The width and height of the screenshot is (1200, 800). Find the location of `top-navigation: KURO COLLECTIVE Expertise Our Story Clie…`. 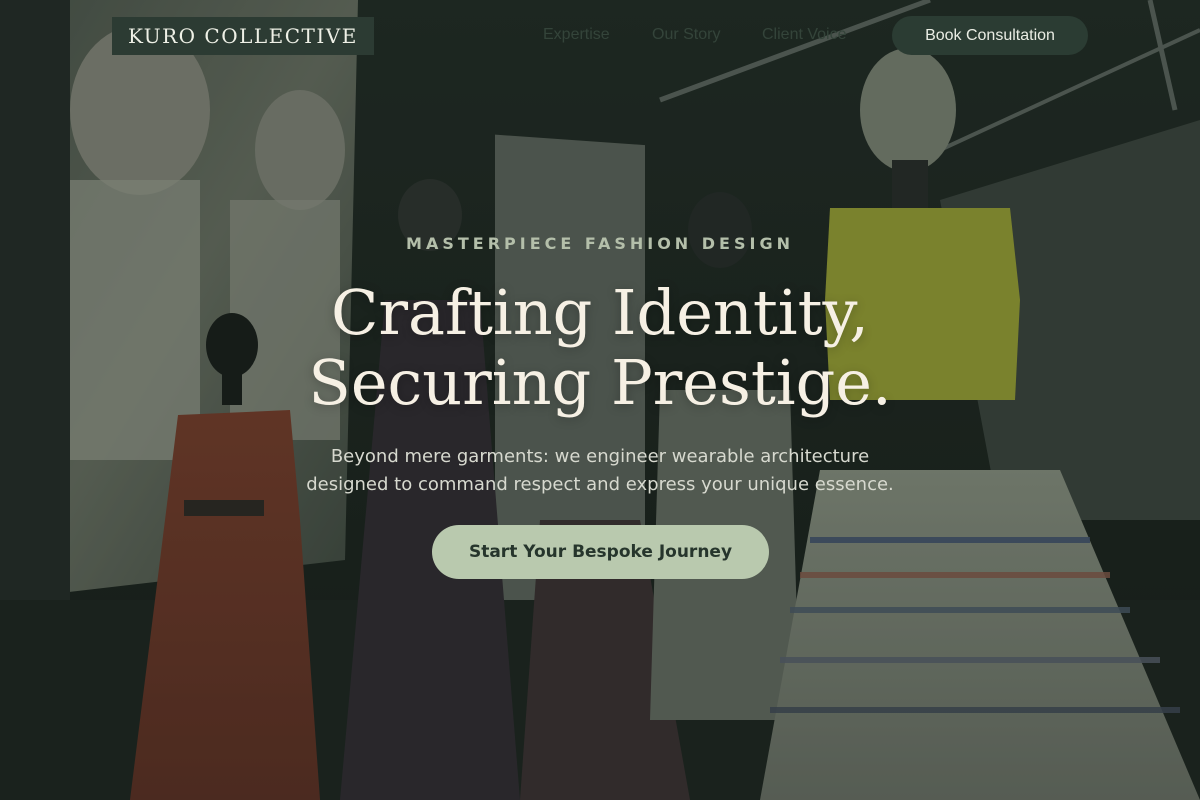

top-navigation: KURO COLLECTIVE Expertise Our Story Clie… is located at coordinates (600, 36).